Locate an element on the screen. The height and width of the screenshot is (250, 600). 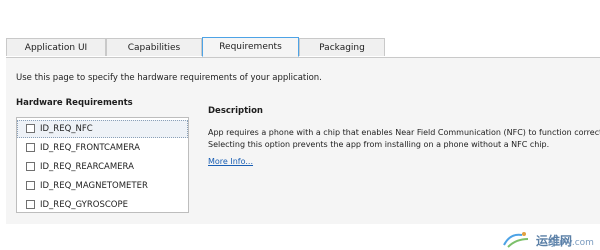
tab-application-ui: Application UI is located at coordinates (56, 47).